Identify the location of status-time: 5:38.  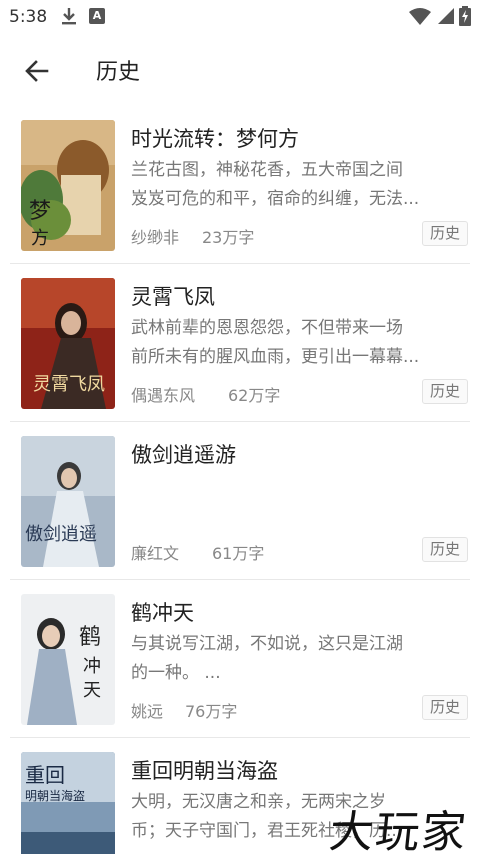
(28, 17).